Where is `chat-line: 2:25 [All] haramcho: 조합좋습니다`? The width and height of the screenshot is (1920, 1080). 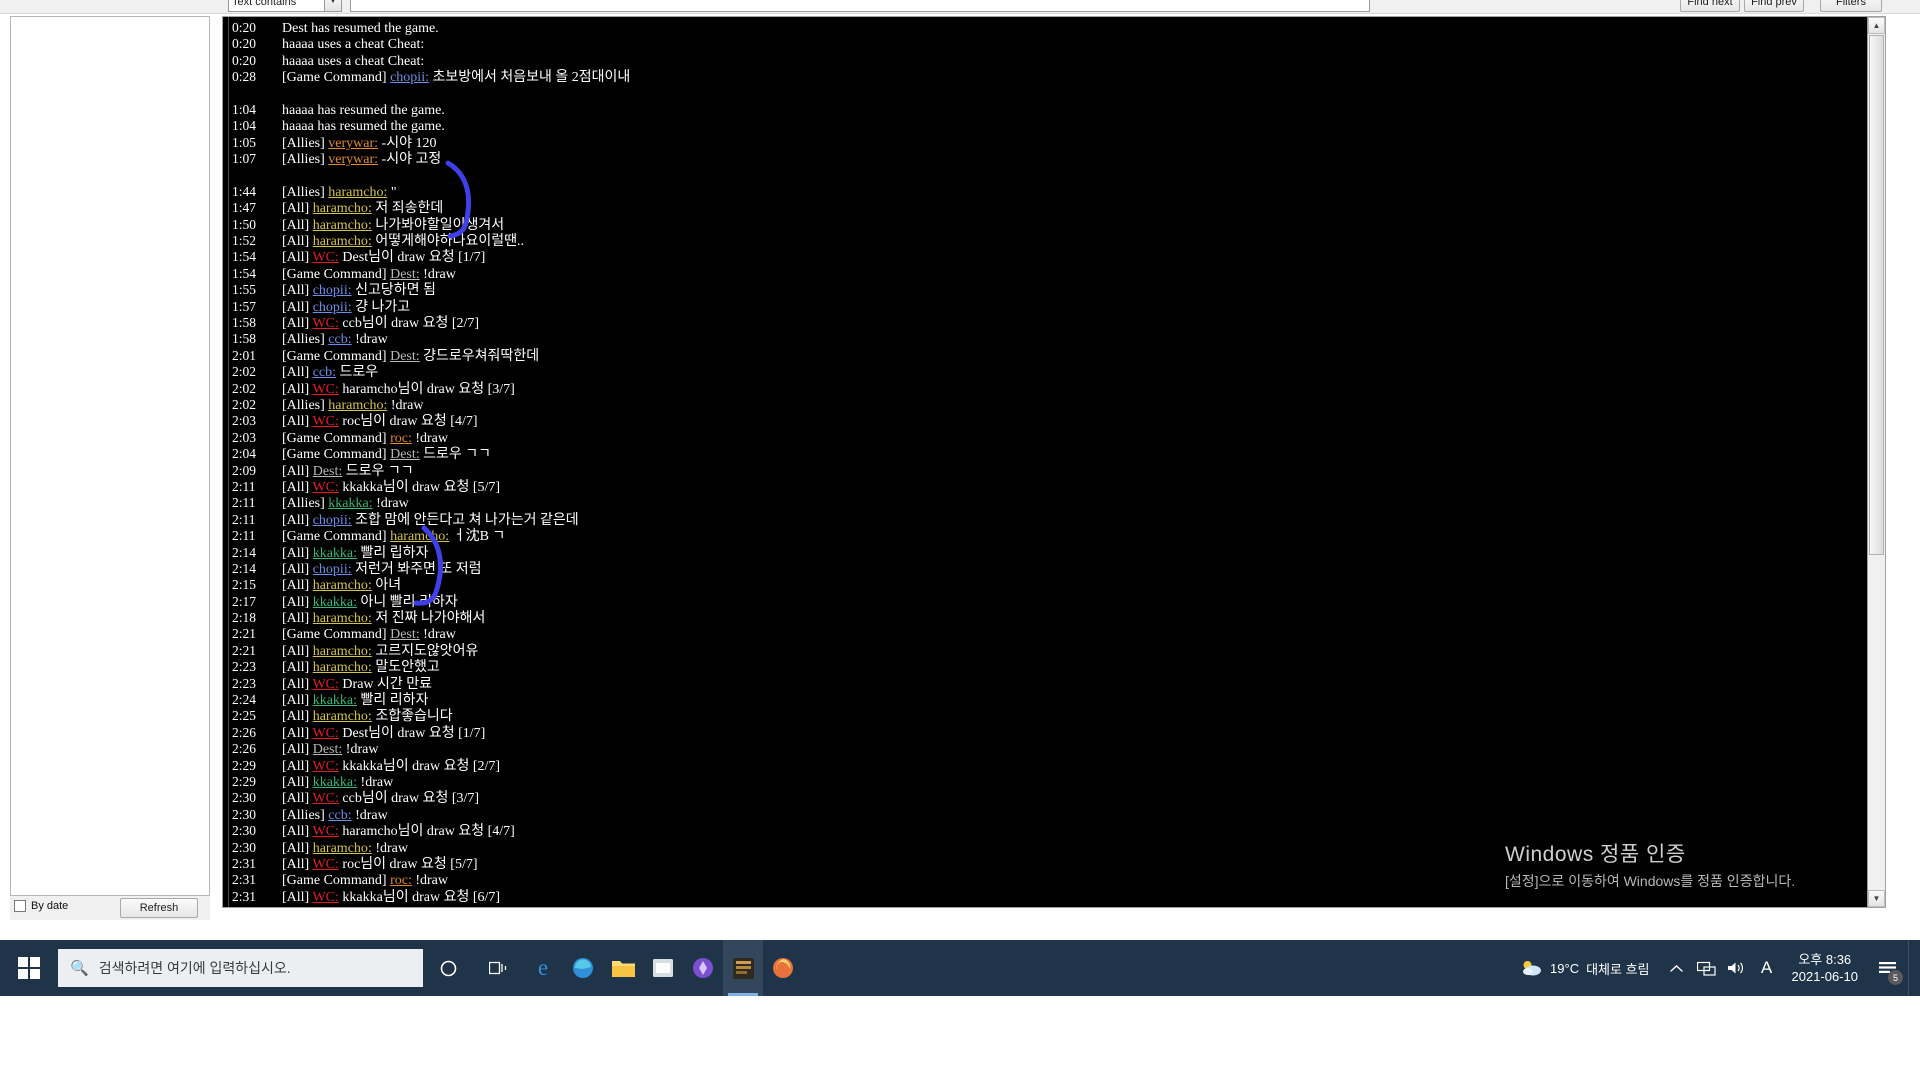
chat-line: 2:25 [All] haramcho: 조합좋습니다 is located at coordinates (1048, 716).